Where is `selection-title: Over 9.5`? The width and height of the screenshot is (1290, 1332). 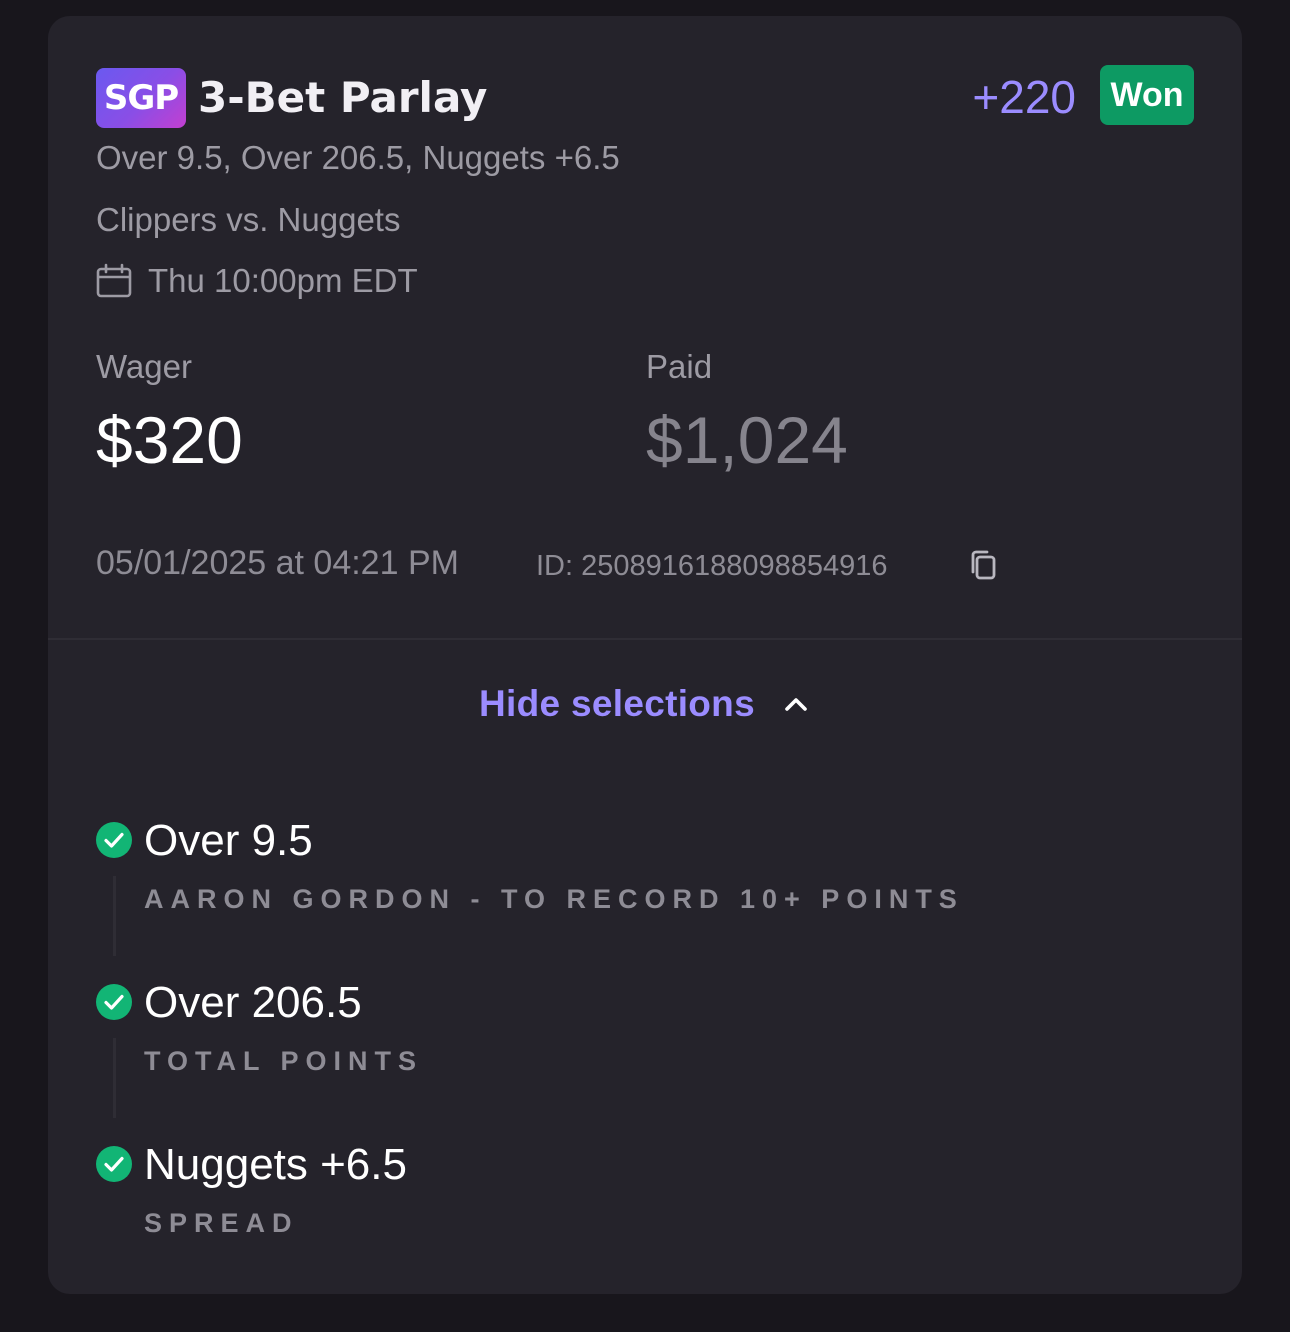 selection-title: Over 9.5 is located at coordinates (228, 840).